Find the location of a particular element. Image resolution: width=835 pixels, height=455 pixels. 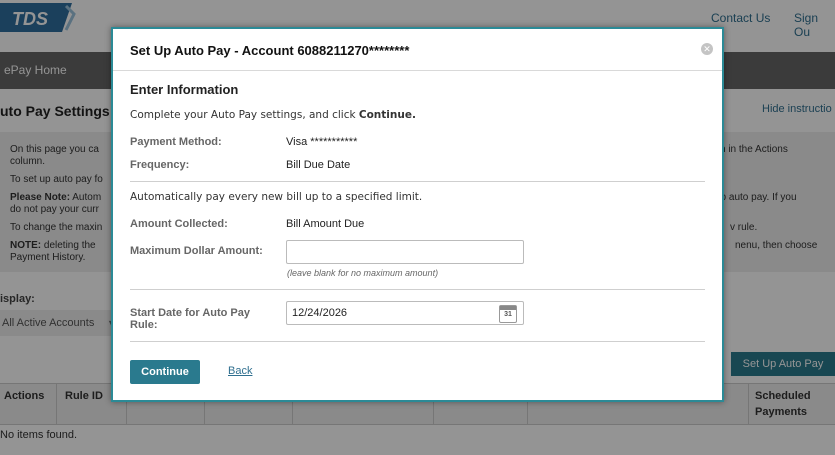

amount-collected-value: Bill Amount Due is located at coordinates (325, 224).